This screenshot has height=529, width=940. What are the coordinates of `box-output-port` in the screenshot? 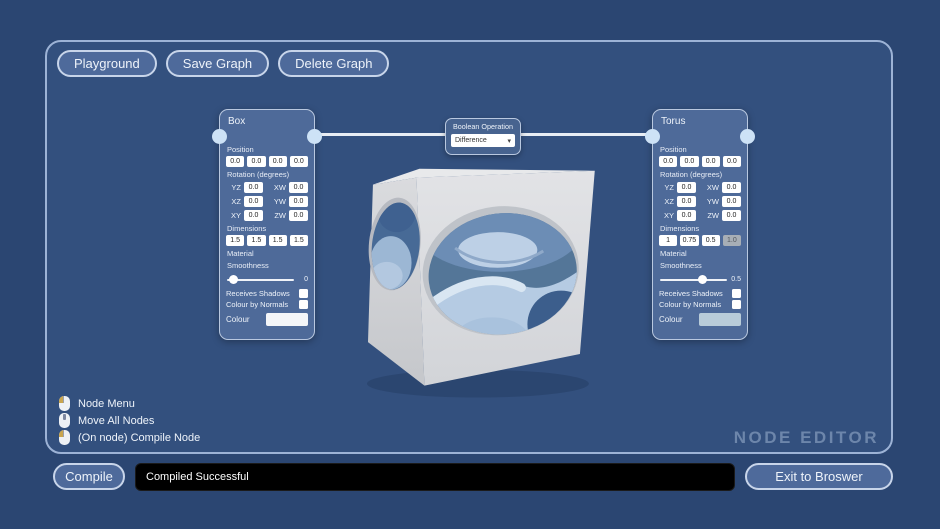 It's located at (314, 136).